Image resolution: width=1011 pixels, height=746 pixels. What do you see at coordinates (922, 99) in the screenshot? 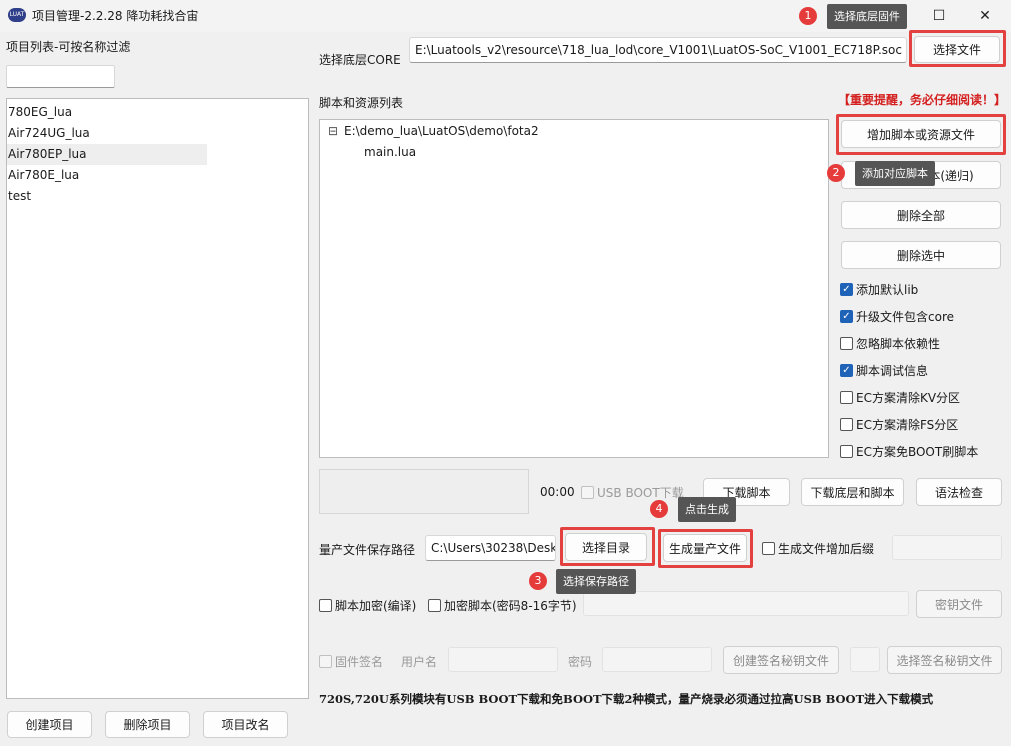
I see `important-notice-link: 【重要提醒，务必仔细阅读！】` at bounding box center [922, 99].